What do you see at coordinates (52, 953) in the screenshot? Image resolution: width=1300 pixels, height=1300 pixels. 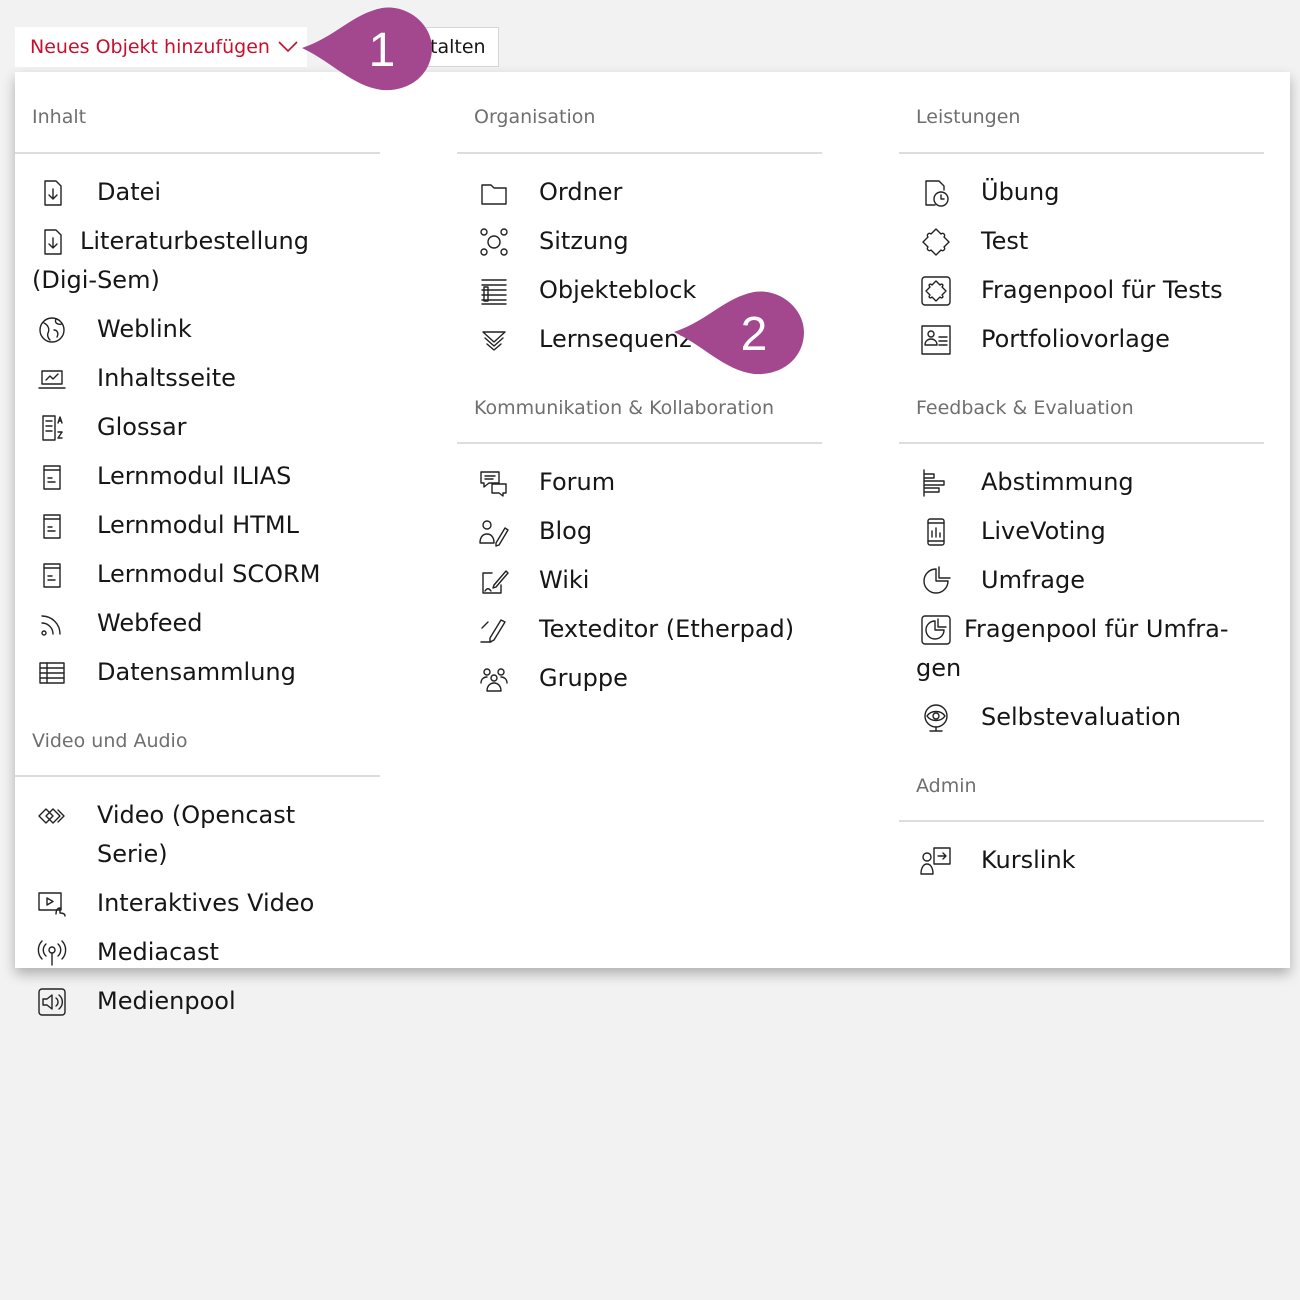 I see `broadcast-icon` at bounding box center [52, 953].